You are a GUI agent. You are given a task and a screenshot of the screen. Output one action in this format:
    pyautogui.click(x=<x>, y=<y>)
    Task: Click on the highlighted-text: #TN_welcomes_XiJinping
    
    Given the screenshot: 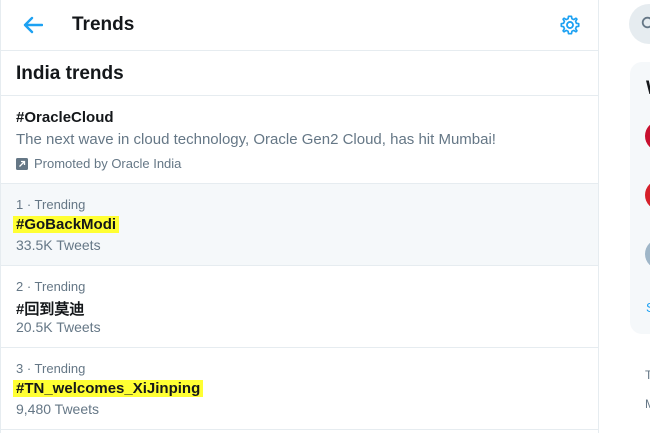 What is the action you would take?
    pyautogui.click(x=108, y=388)
    